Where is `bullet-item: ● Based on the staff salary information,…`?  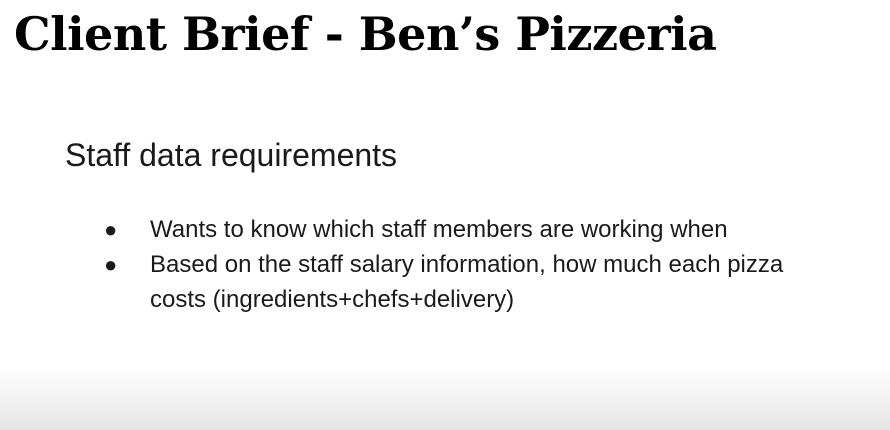
bullet-item: ● Based on the staff salary information,… is located at coordinates (450, 282).